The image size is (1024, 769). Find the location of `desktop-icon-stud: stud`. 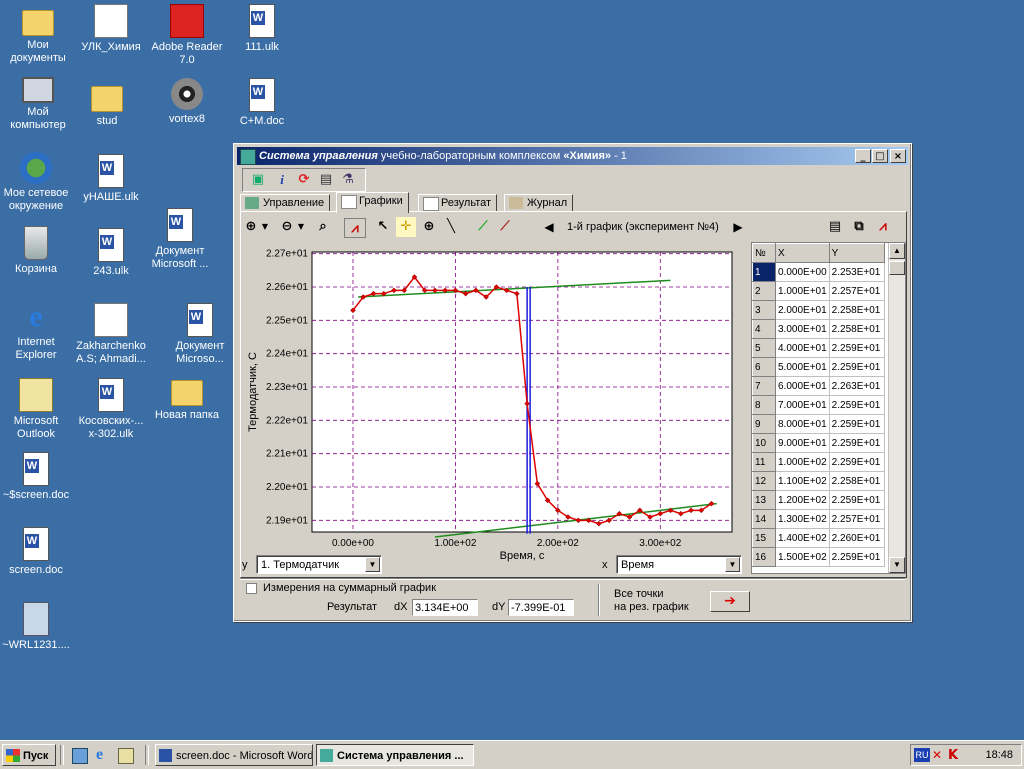

desktop-icon-stud: stud is located at coordinates (107, 104).